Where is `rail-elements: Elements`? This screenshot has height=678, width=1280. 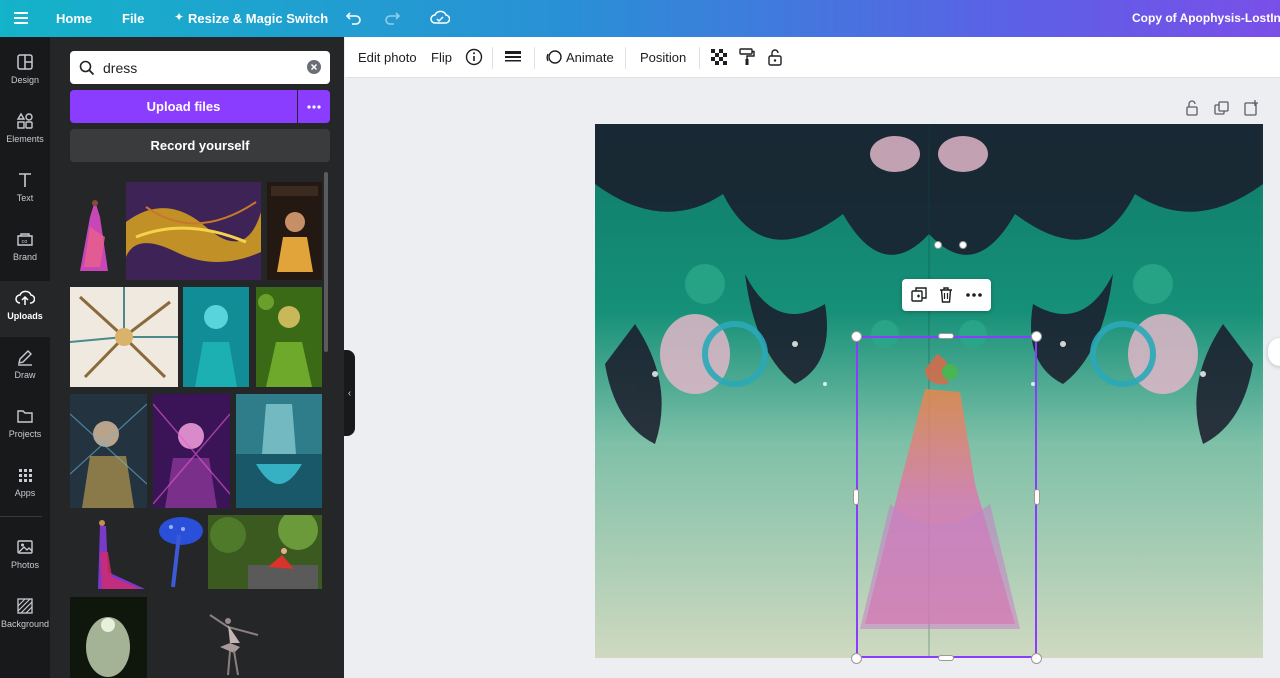 rail-elements: Elements is located at coordinates (25, 132).